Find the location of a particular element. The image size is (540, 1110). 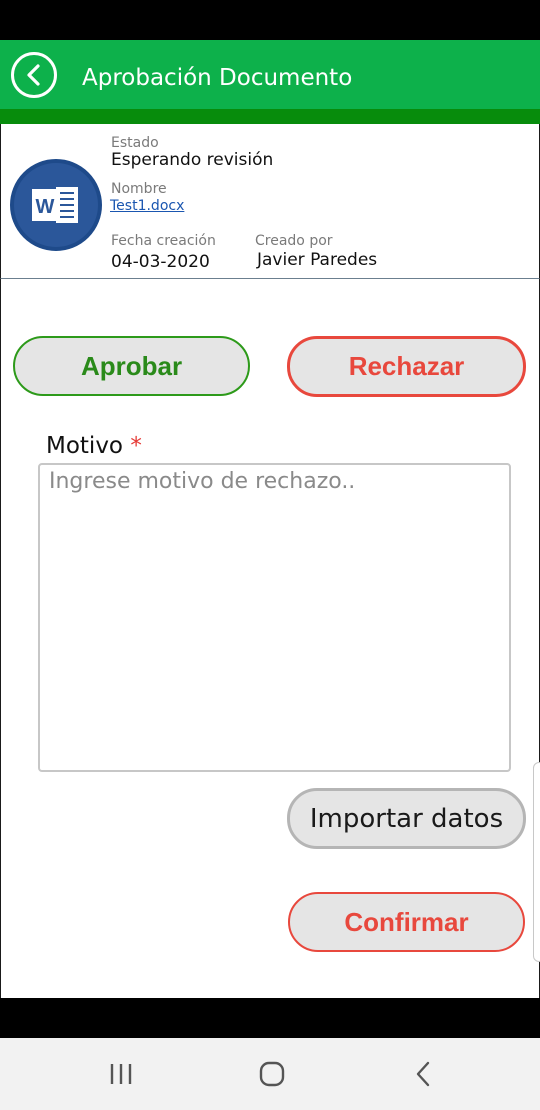

creado-label: Creado por is located at coordinates (294, 241).